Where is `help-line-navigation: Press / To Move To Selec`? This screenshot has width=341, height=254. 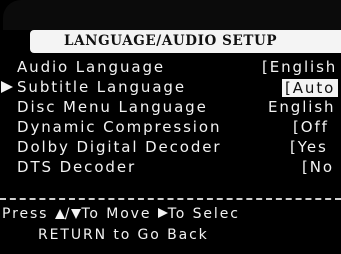
help-line-navigation: Press / To Move To Selec is located at coordinates (171, 214).